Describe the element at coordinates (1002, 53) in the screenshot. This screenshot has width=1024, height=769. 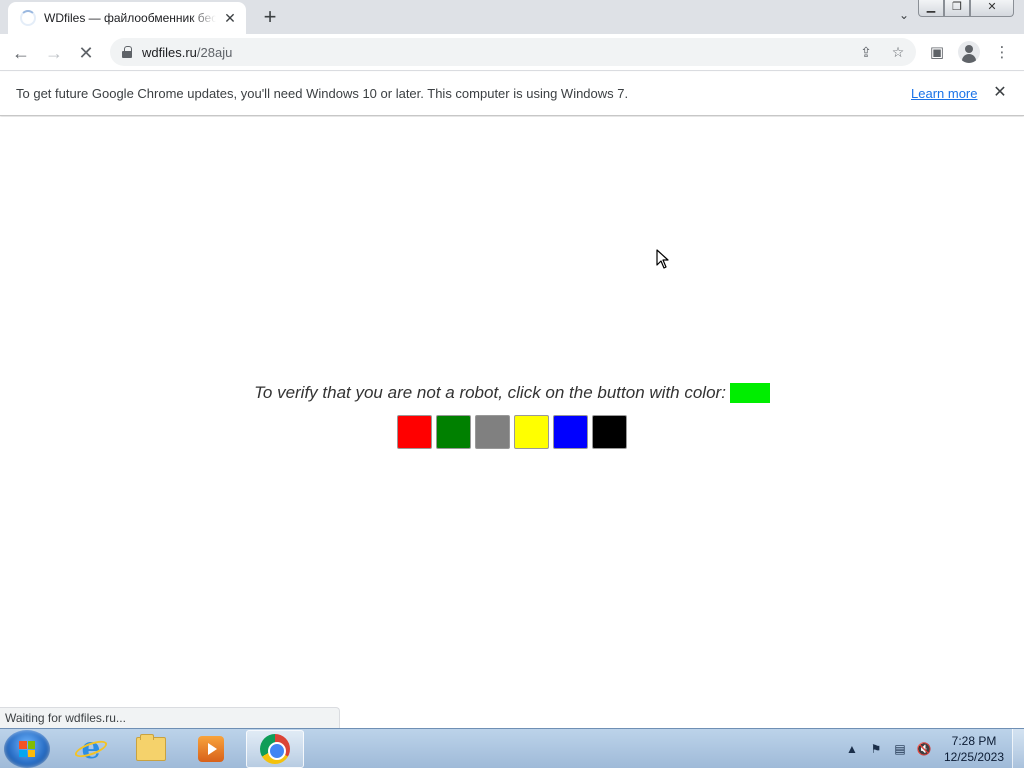
I see `menu-kebab-icon: ⋮` at that location.